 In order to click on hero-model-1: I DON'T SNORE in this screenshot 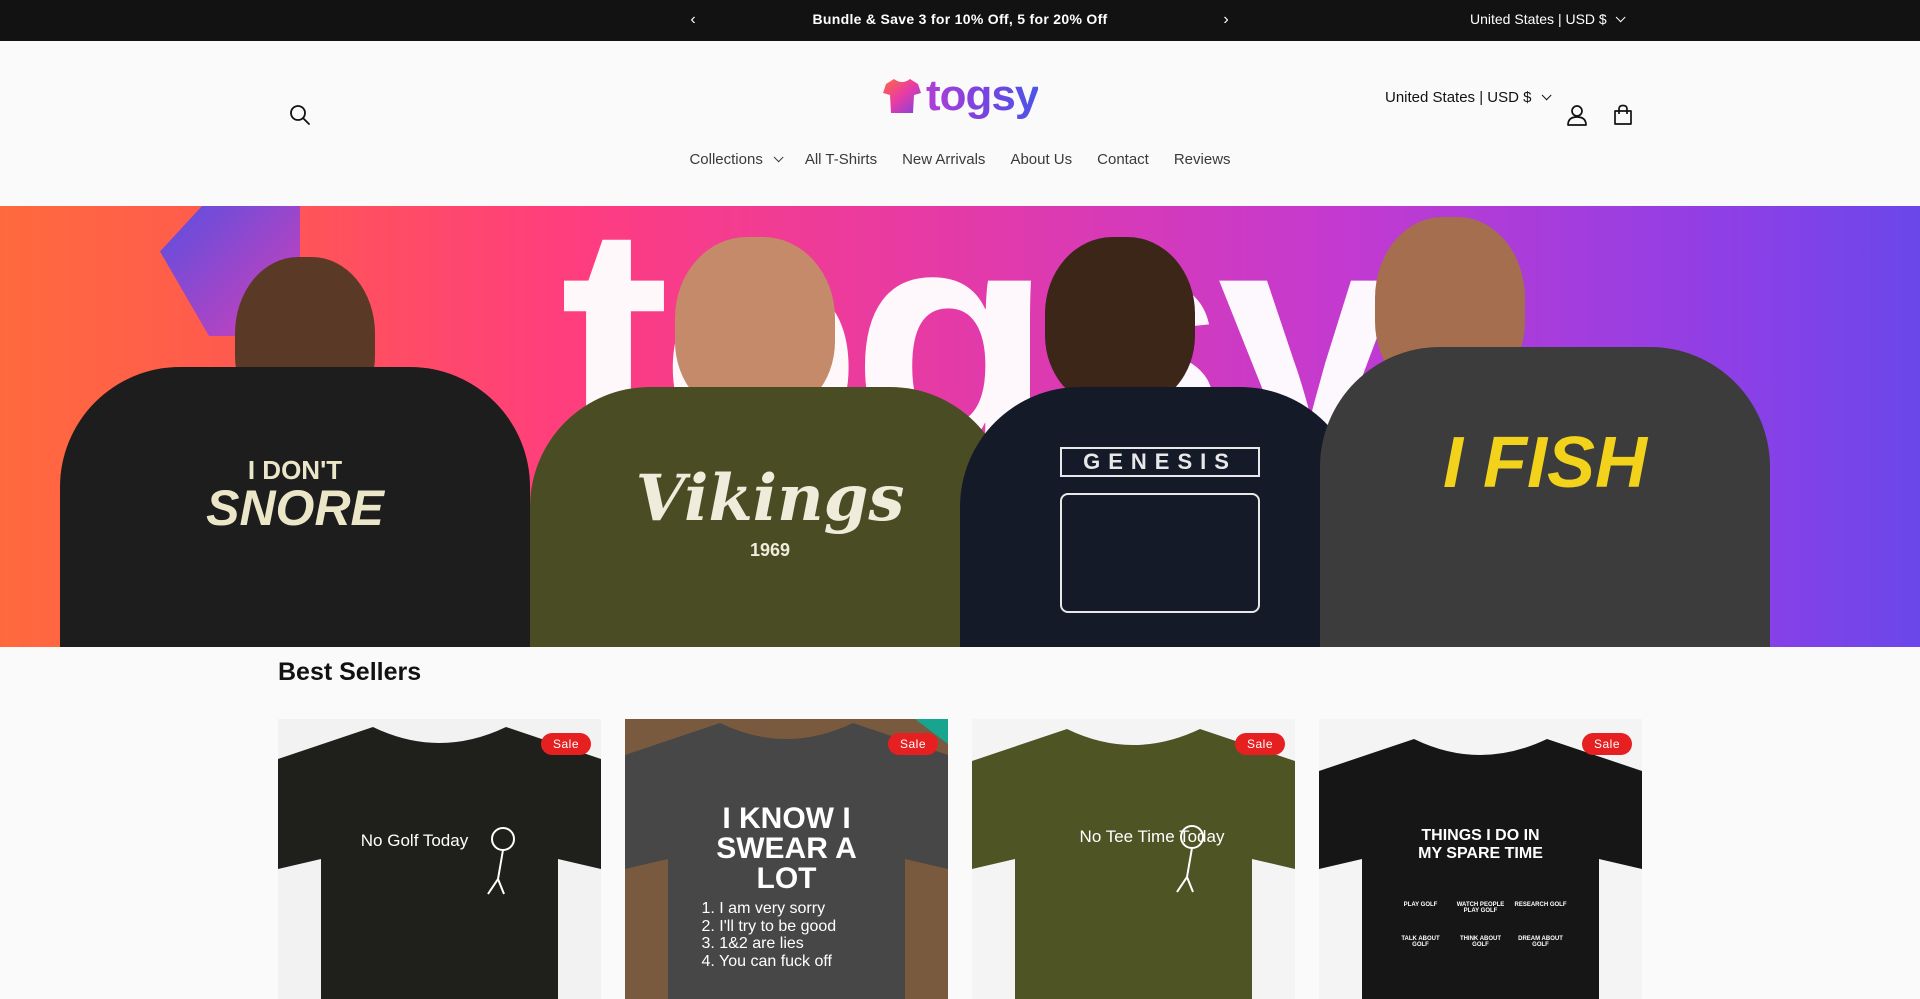, I will do `click(295, 452)`.